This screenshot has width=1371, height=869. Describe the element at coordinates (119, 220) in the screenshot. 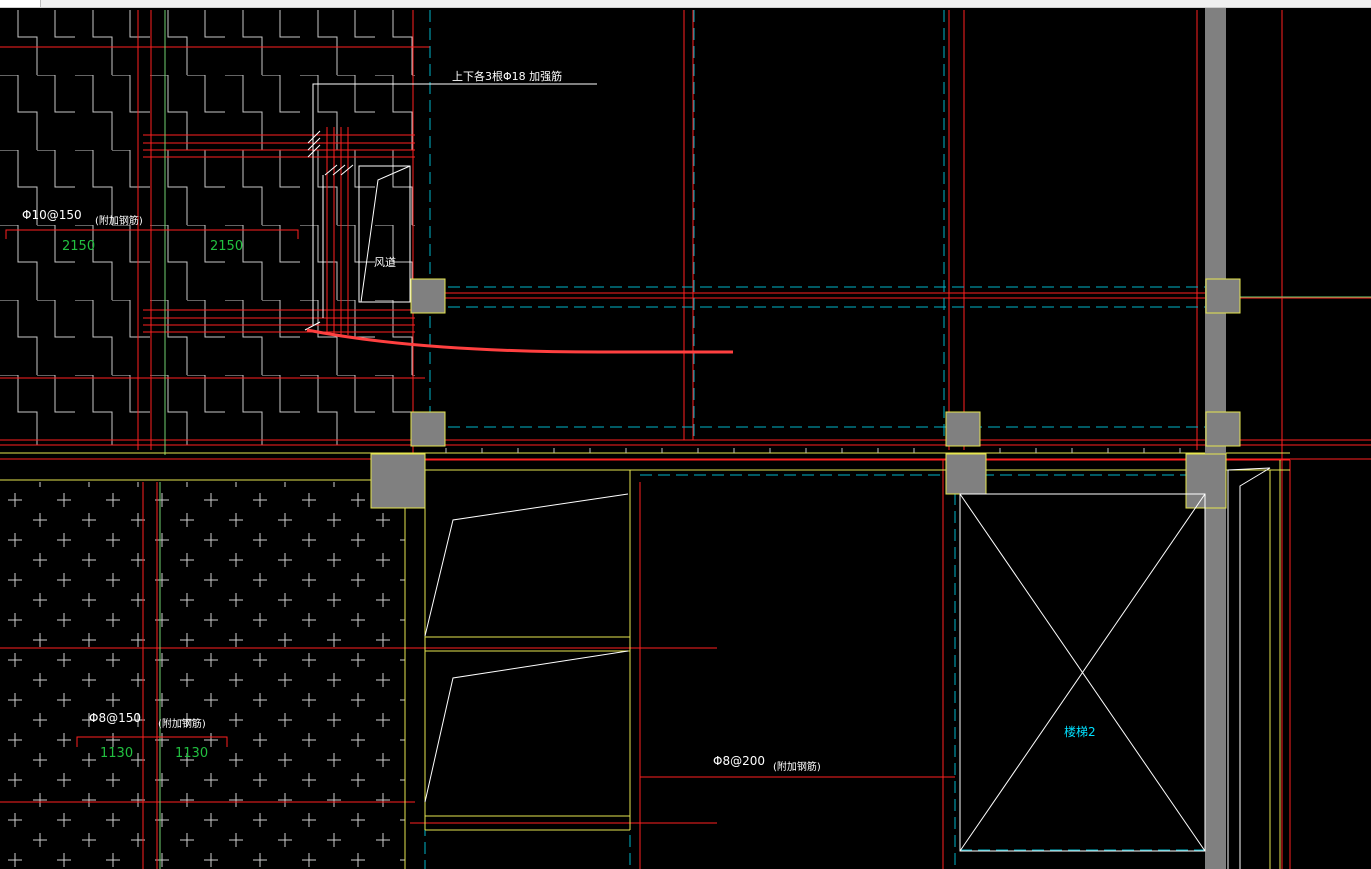

I see `note-label-left-top: (附加钢筋)` at that location.